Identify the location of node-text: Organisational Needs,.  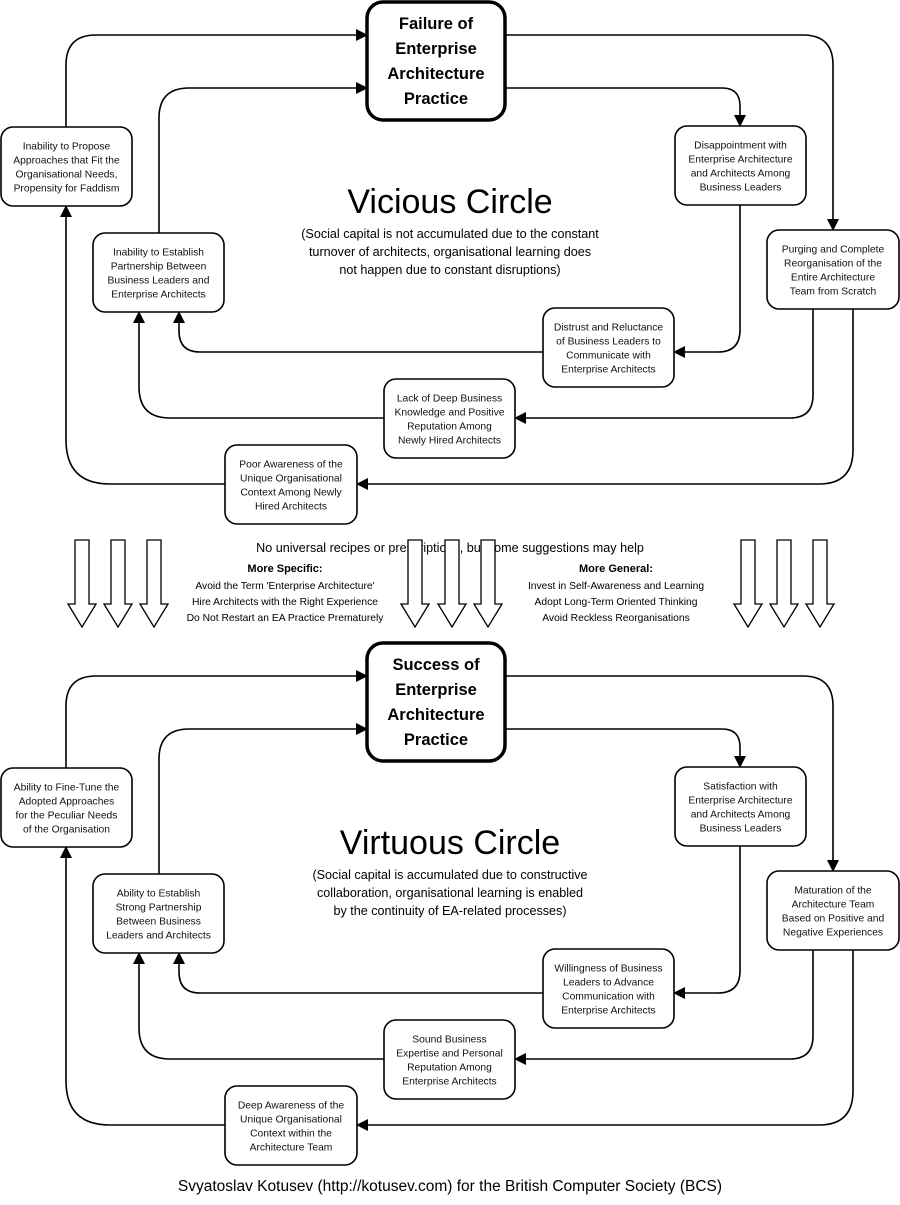
(67, 175).